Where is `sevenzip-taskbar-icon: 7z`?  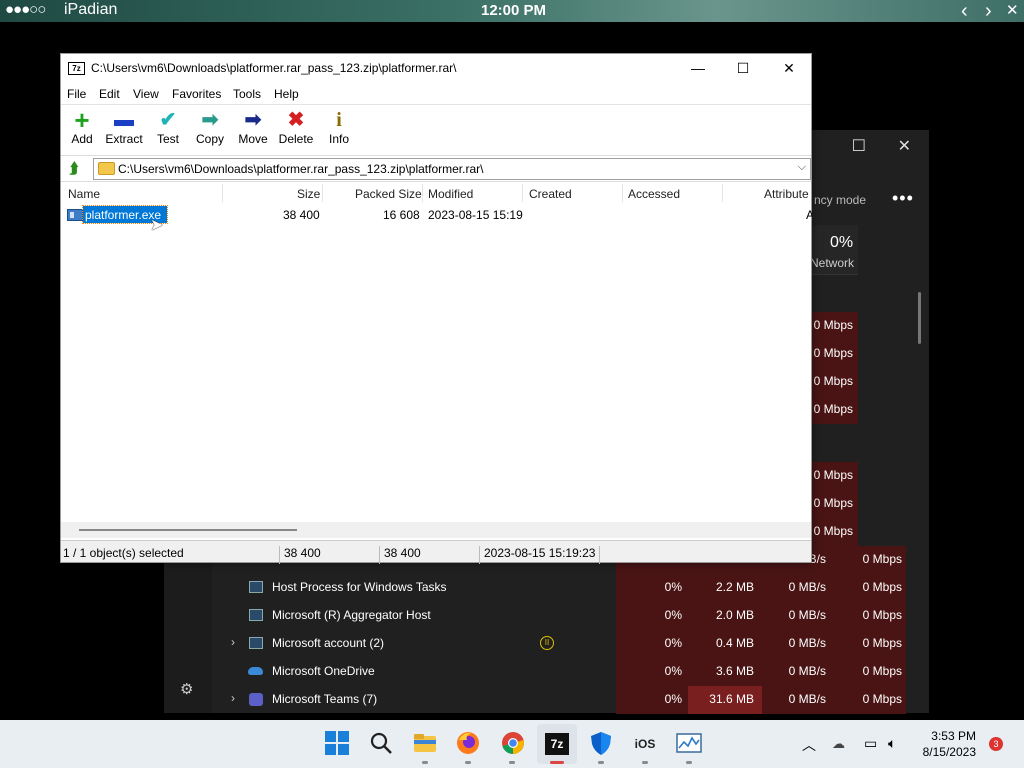
sevenzip-taskbar-icon: 7z is located at coordinates (557, 744).